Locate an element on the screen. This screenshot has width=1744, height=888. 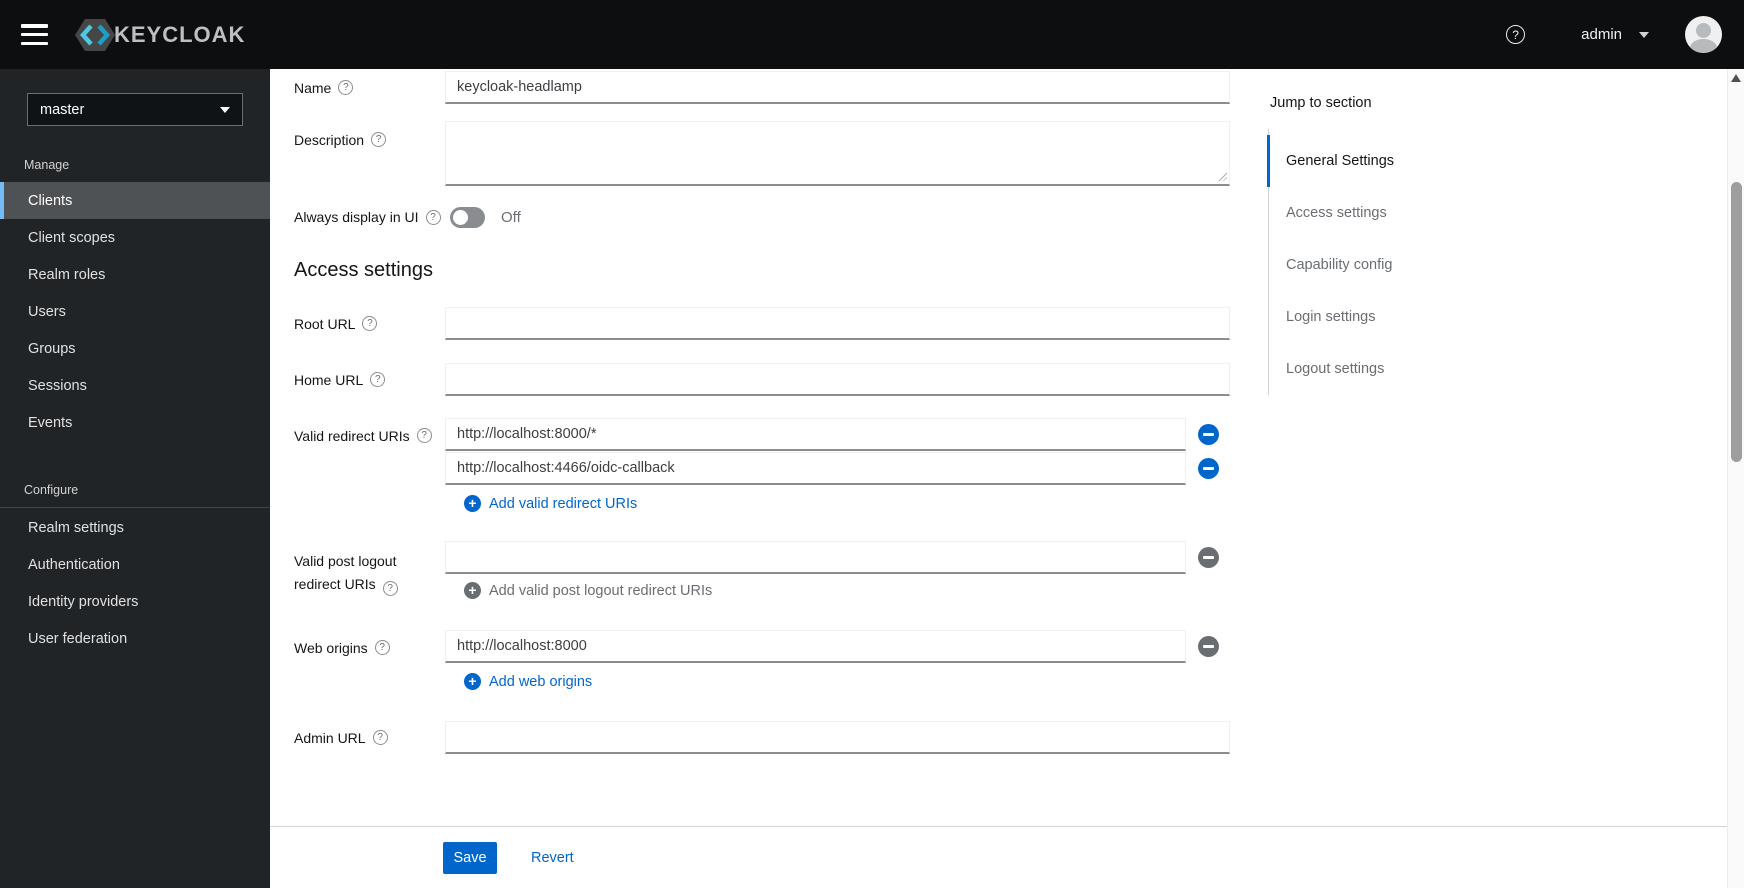
realm-selector: master is located at coordinates (135, 109).